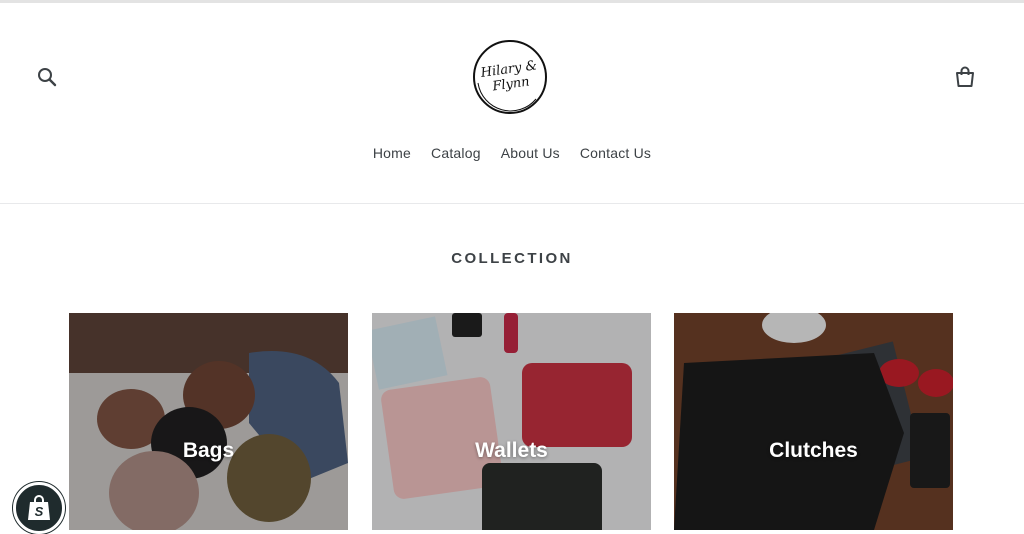 The height and width of the screenshot is (534, 1024). Describe the element at coordinates (813, 450) in the screenshot. I see `card-label-clutches: Clutches` at that location.